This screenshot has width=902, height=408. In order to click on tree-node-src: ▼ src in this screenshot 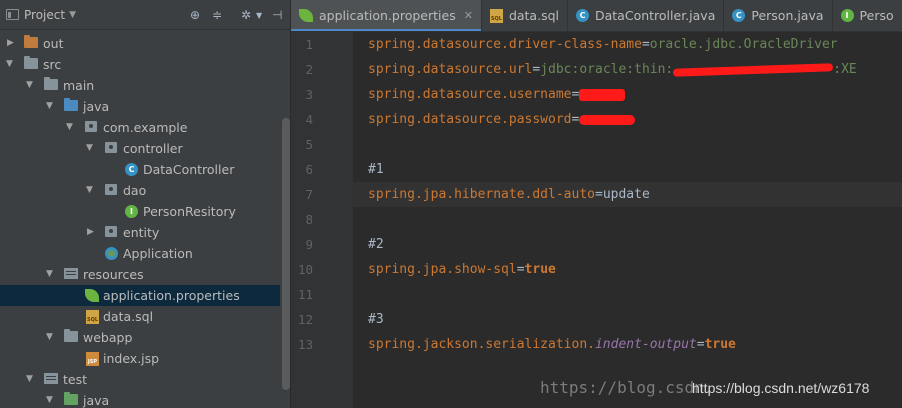, I will do `click(140, 64)`.